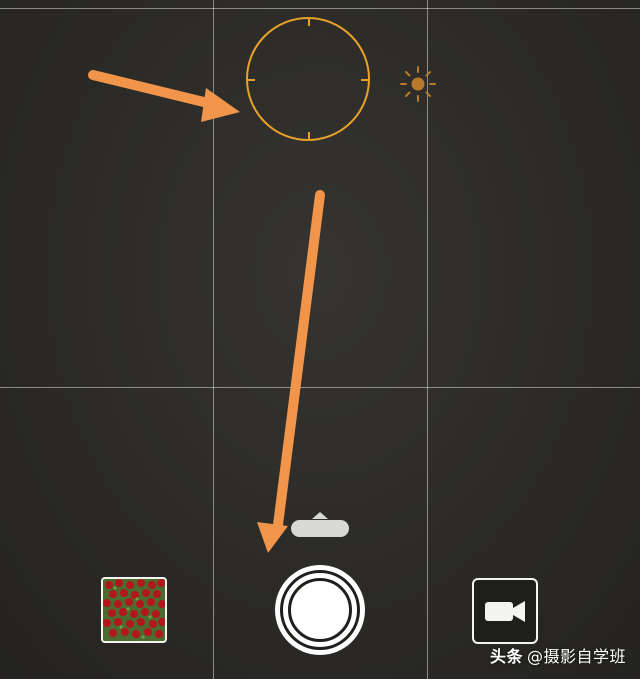 This screenshot has width=640, height=679. What do you see at coordinates (418, 84) in the screenshot?
I see `exposure-sun-icon` at bounding box center [418, 84].